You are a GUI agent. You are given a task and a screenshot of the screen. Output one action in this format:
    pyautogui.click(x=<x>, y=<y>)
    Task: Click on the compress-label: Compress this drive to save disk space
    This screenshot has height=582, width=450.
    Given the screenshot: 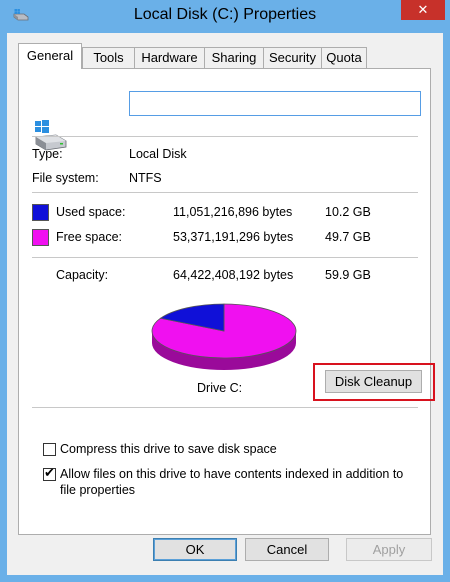 What is the action you would take?
    pyautogui.click(x=168, y=449)
    